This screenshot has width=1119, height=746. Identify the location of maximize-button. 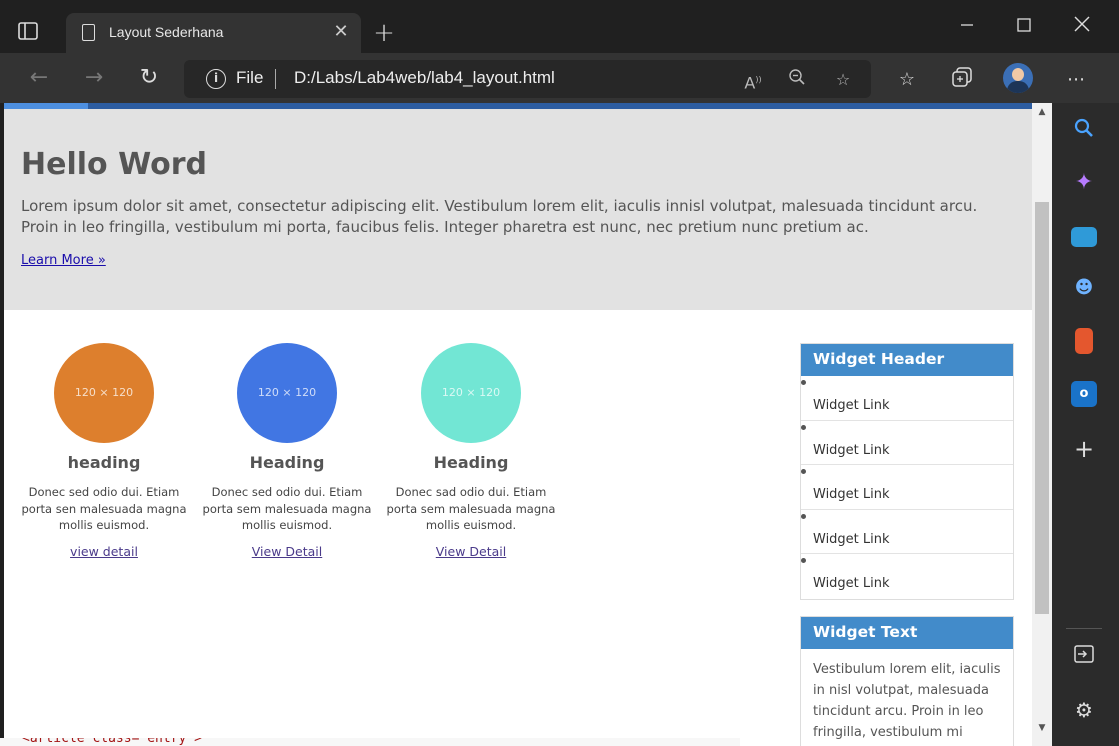
(1024, 27).